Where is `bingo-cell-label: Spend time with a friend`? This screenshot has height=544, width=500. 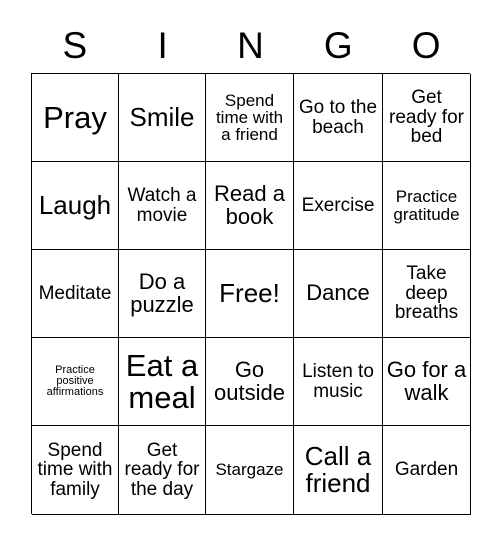 bingo-cell-label: Spend time with a friend is located at coordinates (249, 117).